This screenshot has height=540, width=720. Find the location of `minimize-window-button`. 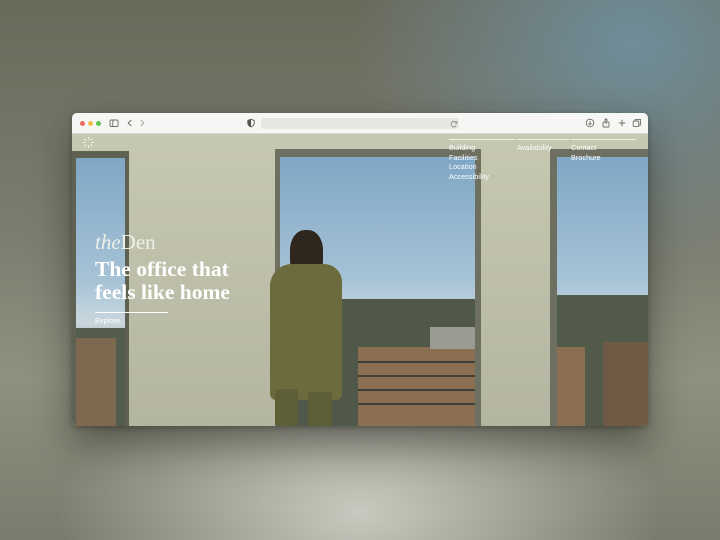

minimize-window-button is located at coordinates (90, 123).